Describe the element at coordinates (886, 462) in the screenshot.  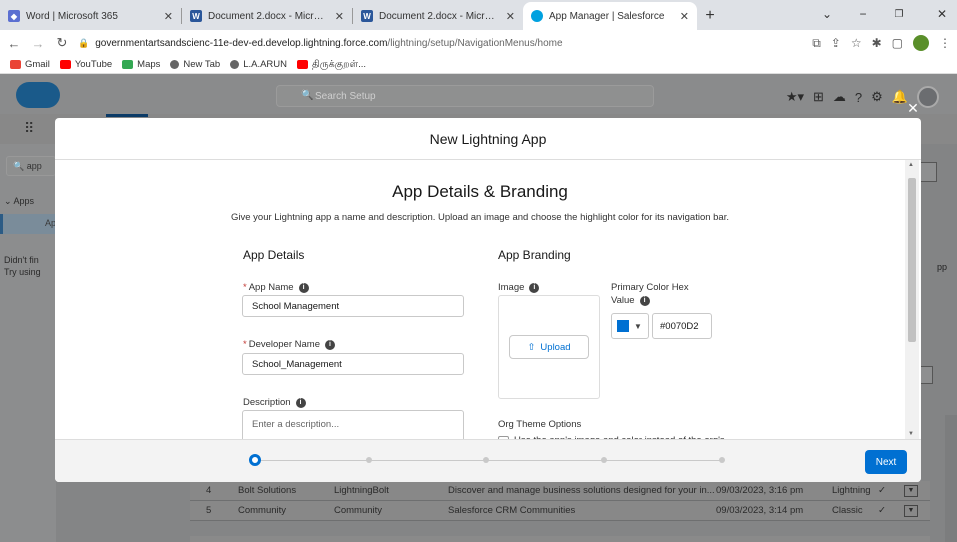
I see `next-button: Next` at that location.